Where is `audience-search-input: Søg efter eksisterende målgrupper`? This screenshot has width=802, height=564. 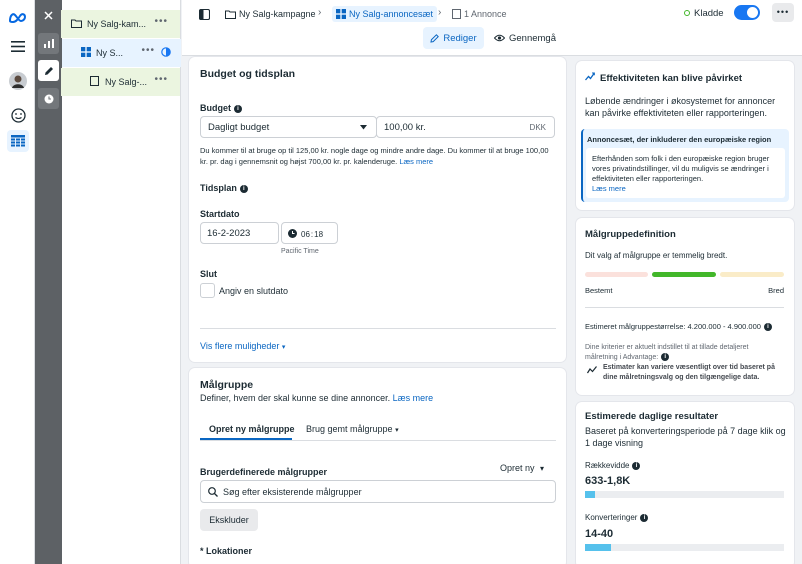
audience-search-input: Søg efter eksisterende målgrupper is located at coordinates (378, 491).